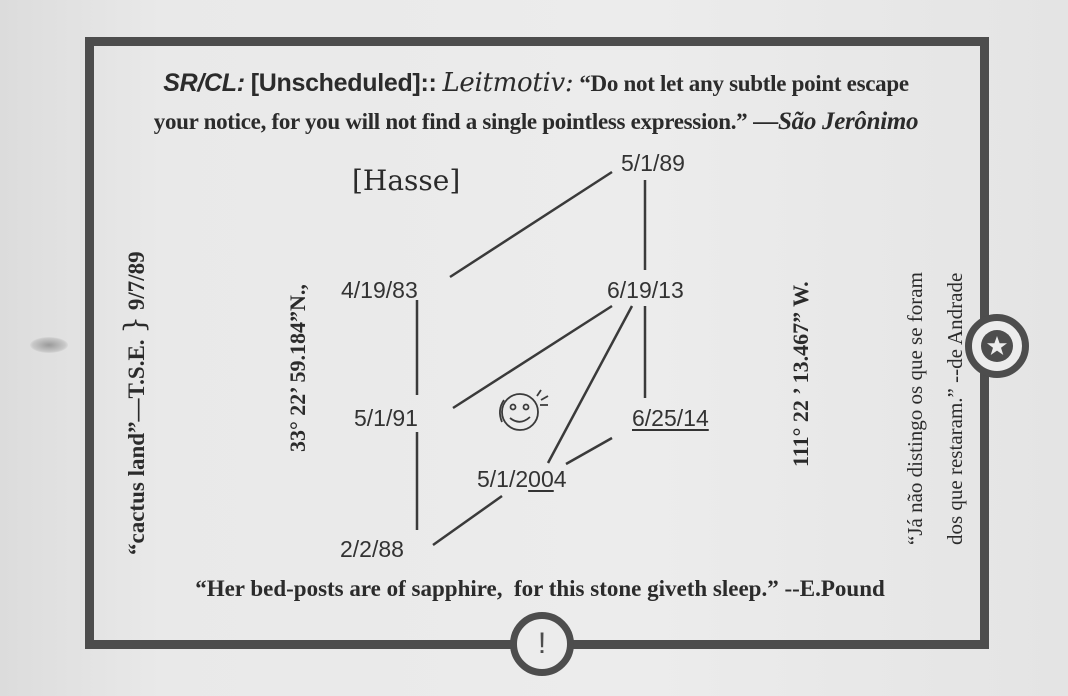 The height and width of the screenshot is (696, 1068). What do you see at coordinates (653, 163) in the screenshot?
I see `node-5-1-89: 5/1/89` at bounding box center [653, 163].